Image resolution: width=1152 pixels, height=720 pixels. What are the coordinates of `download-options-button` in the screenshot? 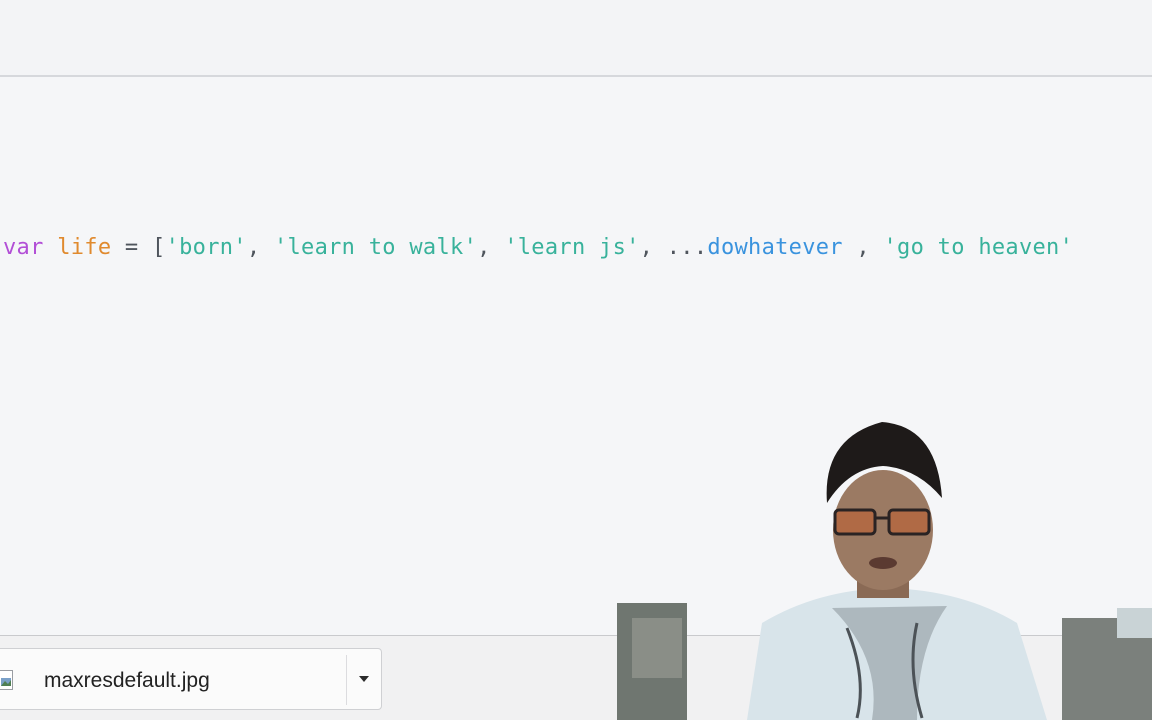 It's located at (364, 679).